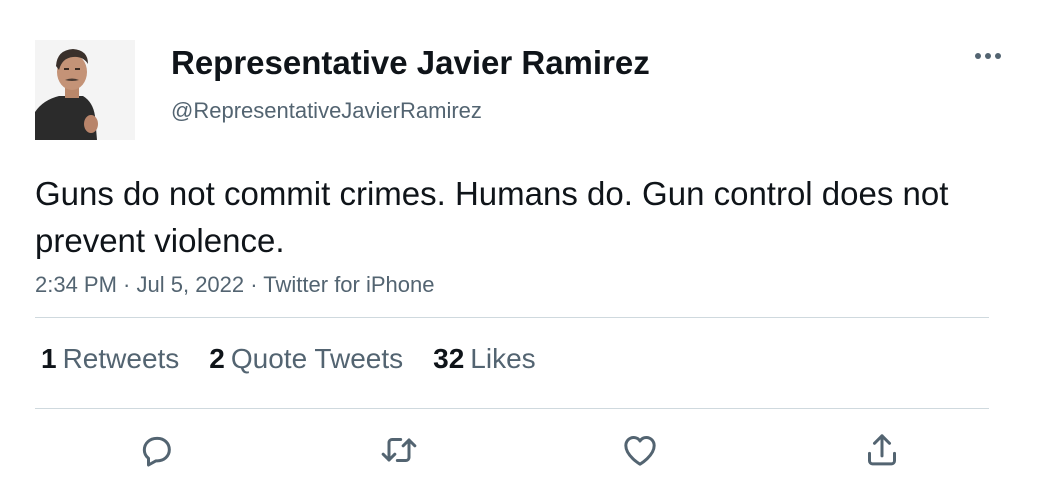  What do you see at coordinates (49, 358) in the screenshot?
I see `retweets-count: 1` at bounding box center [49, 358].